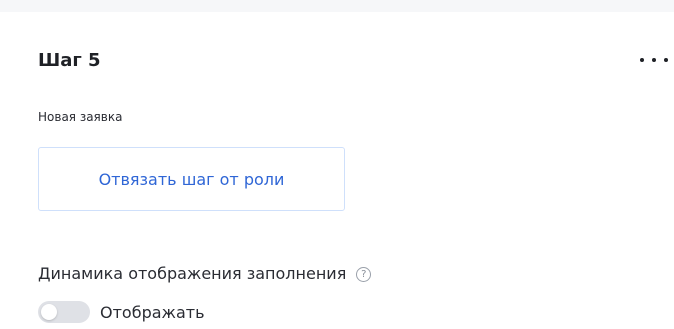 This screenshot has width=674, height=329. What do you see at coordinates (69, 60) in the screenshot?
I see `step-title: Шаг 5` at bounding box center [69, 60].